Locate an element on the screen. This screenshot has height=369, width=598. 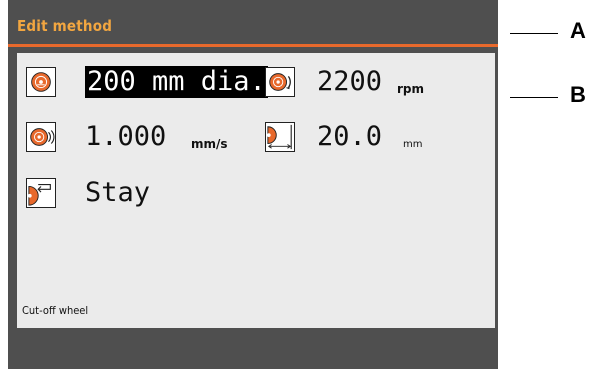
callout-label-a: A is located at coordinates (578, 30).